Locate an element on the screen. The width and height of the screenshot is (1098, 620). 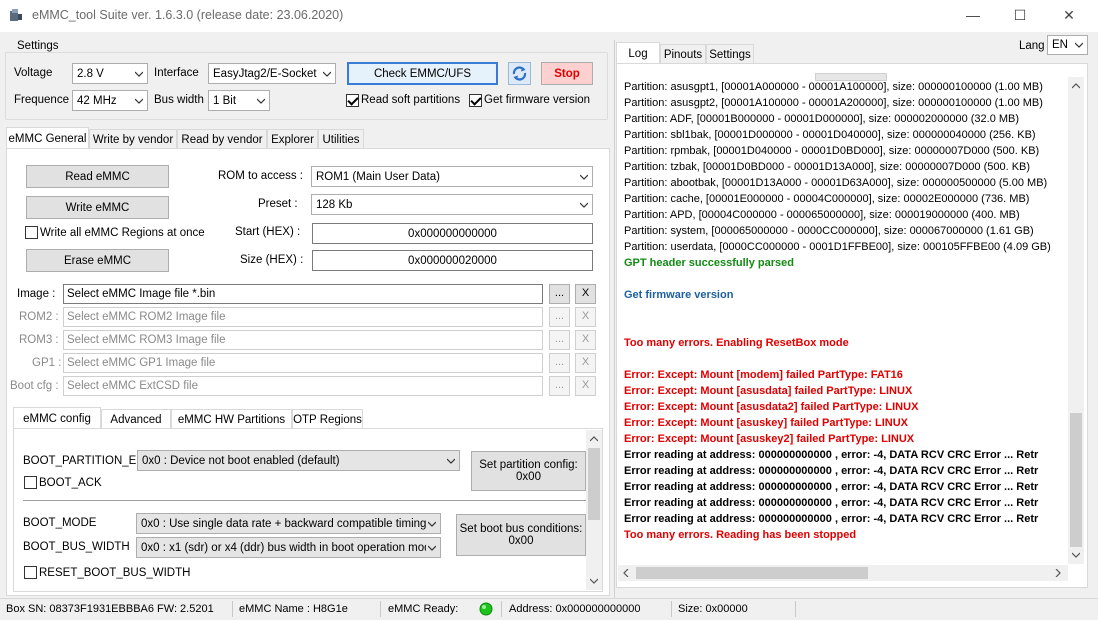
tab-log: Log is located at coordinates (638, 53).